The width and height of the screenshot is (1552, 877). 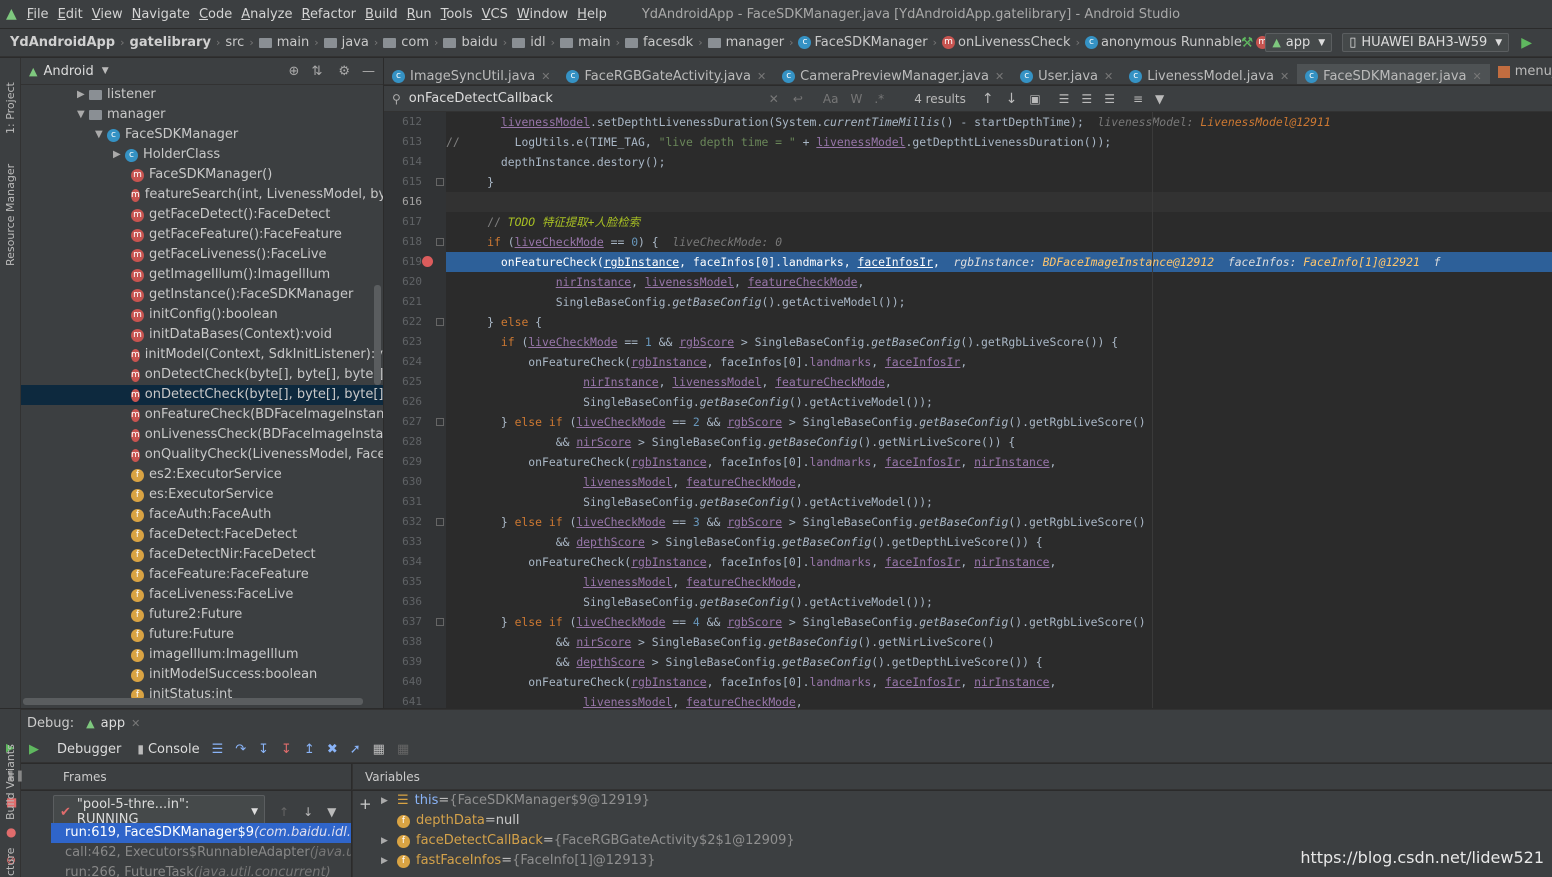 I want to click on tree-item: m getInstance():FaceSDKManager, so click(x=202, y=295).